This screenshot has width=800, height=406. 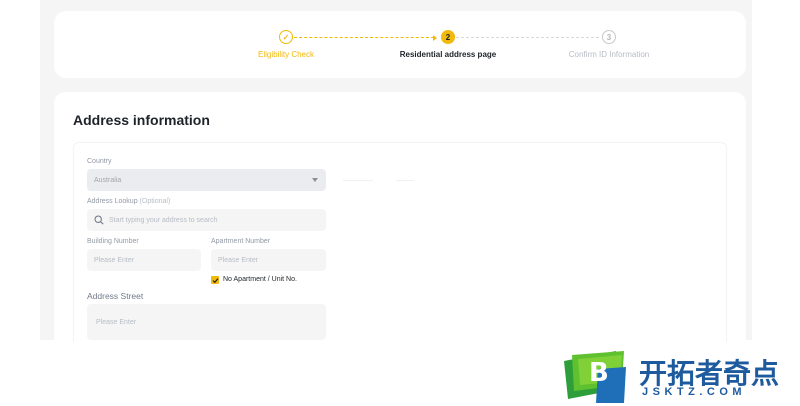 I want to click on country-value: Australia, so click(x=108, y=180).